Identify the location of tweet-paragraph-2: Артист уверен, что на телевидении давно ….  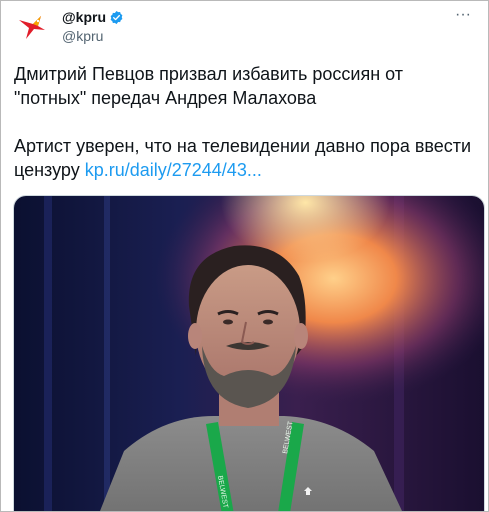
(244, 158).